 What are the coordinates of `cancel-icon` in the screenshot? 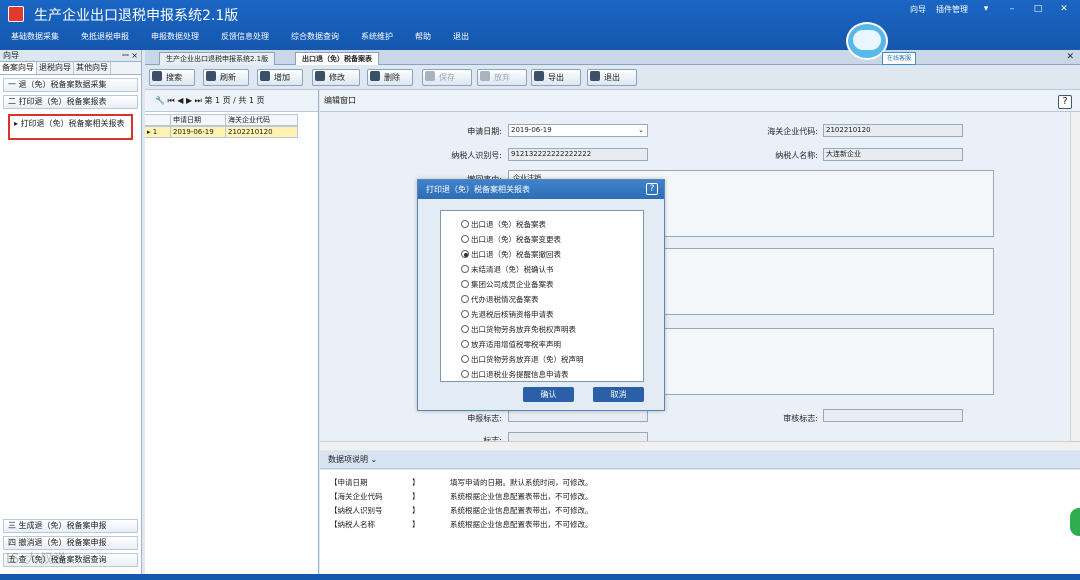 It's located at (485, 76).